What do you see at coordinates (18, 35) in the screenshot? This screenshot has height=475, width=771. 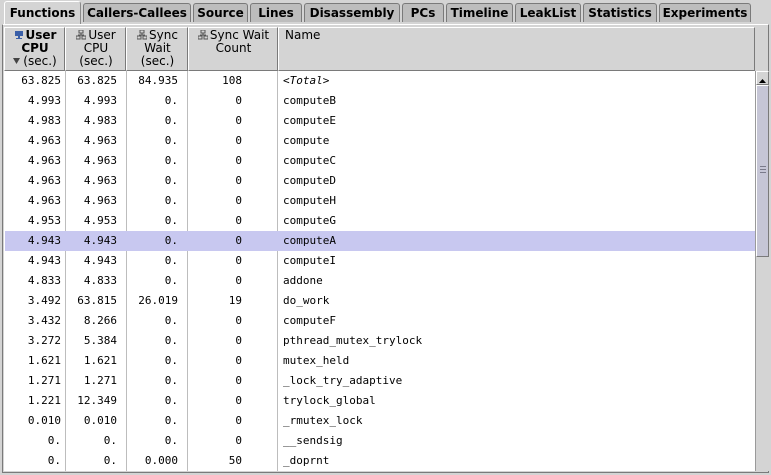 I see `exclusive-metric-icon` at bounding box center [18, 35].